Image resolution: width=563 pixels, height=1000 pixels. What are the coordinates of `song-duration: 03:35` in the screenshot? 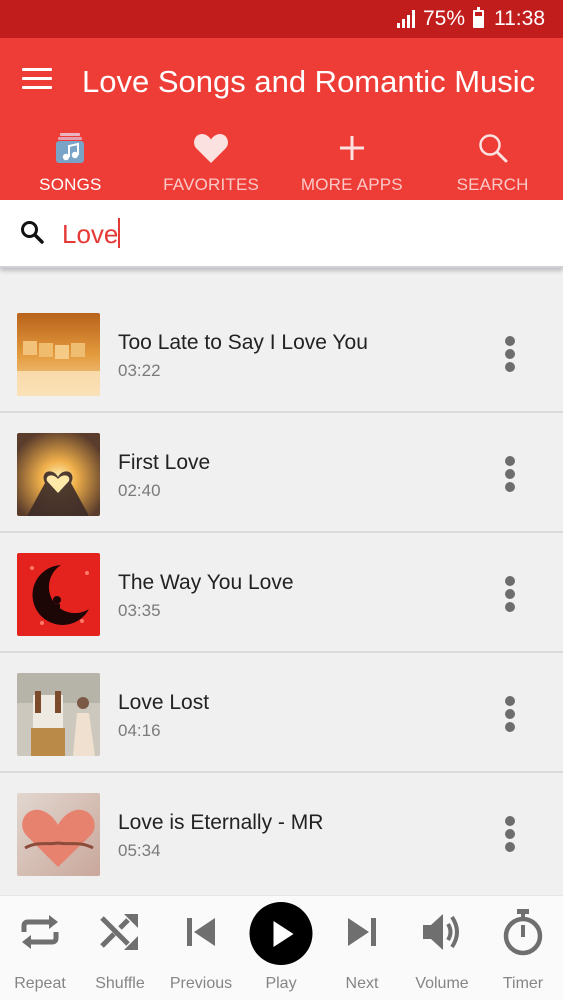 It's located at (139, 610).